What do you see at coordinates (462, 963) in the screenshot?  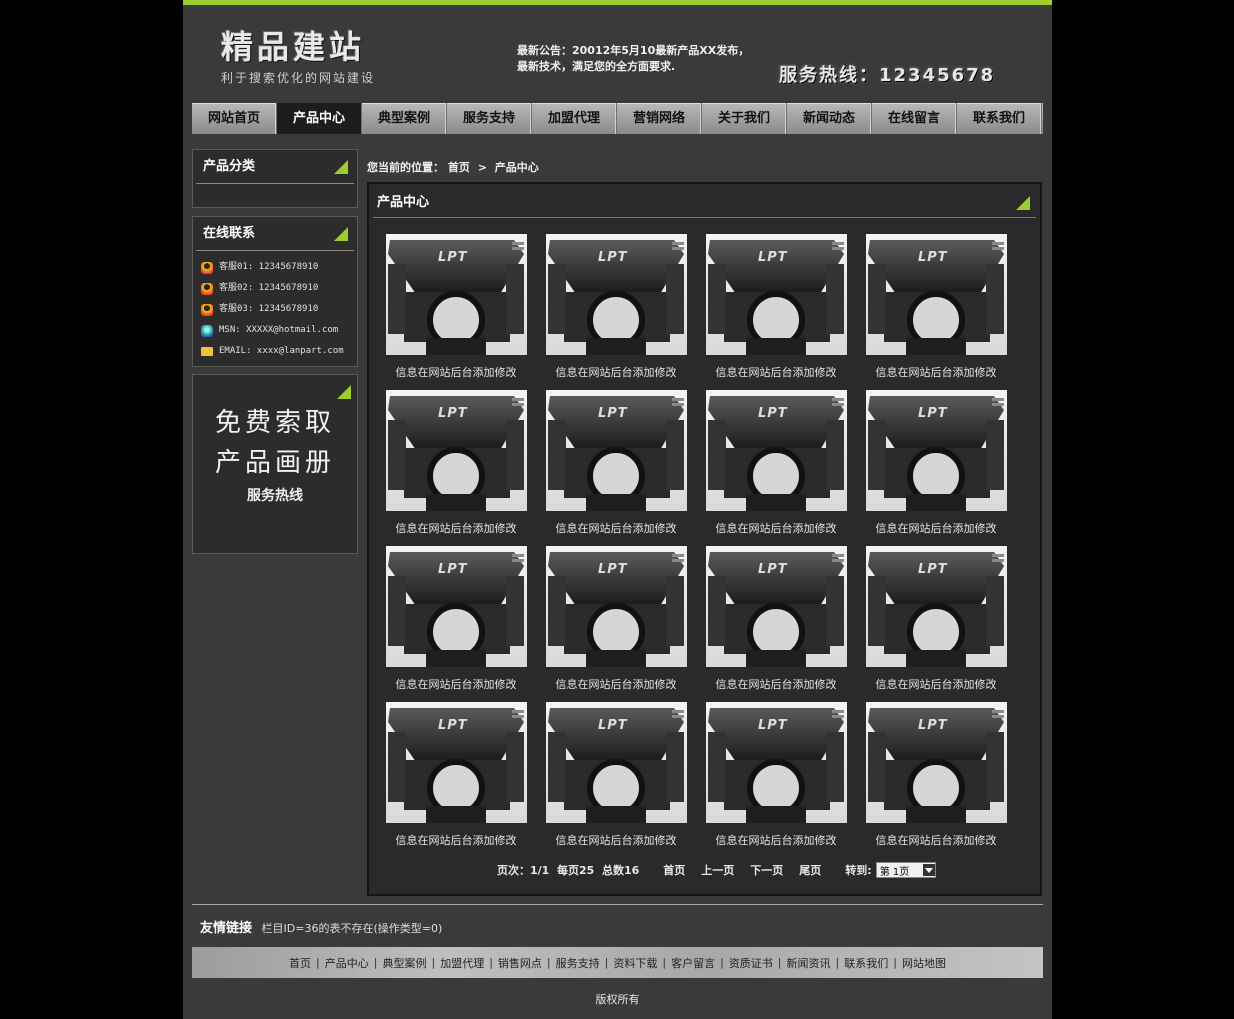 I see `footer-nav-link: 加盟代理` at bounding box center [462, 963].